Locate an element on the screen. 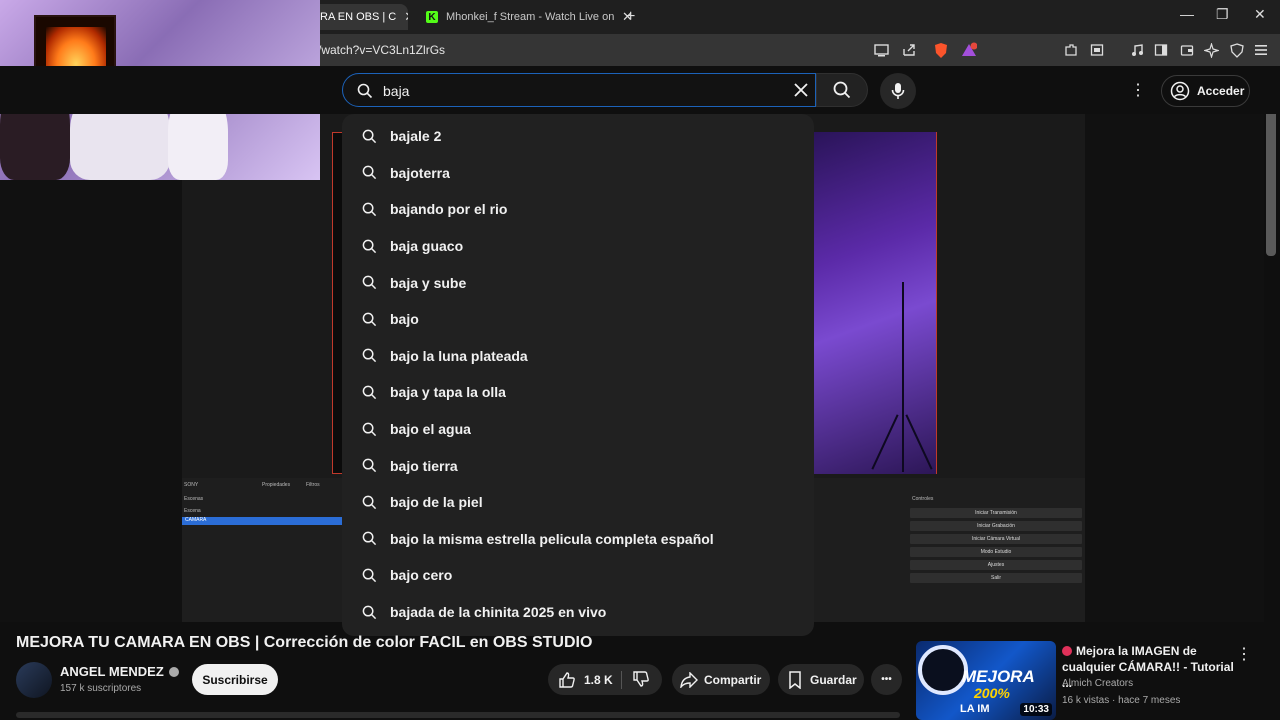  vpn-icon is located at coordinates (1237, 50).